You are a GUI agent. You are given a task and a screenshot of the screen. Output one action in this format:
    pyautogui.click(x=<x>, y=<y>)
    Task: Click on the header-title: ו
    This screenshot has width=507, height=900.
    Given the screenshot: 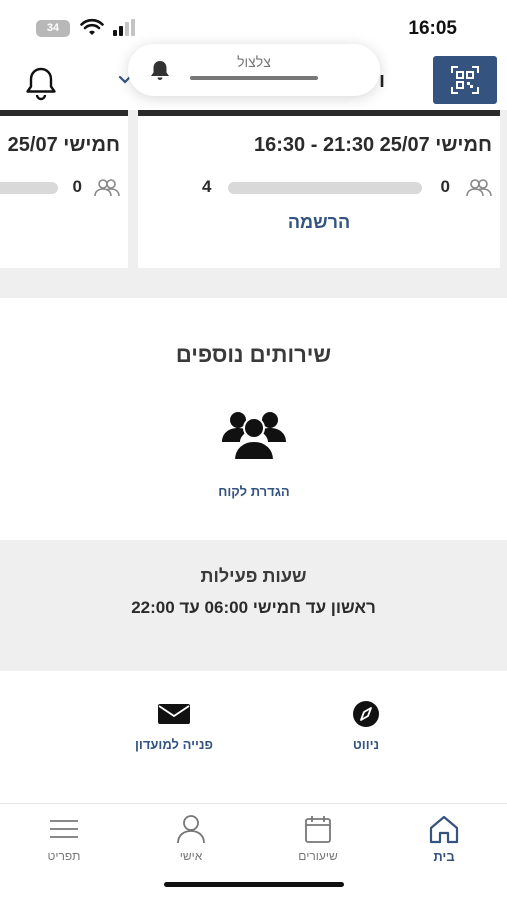 What is the action you would take?
    pyautogui.click(x=381, y=81)
    